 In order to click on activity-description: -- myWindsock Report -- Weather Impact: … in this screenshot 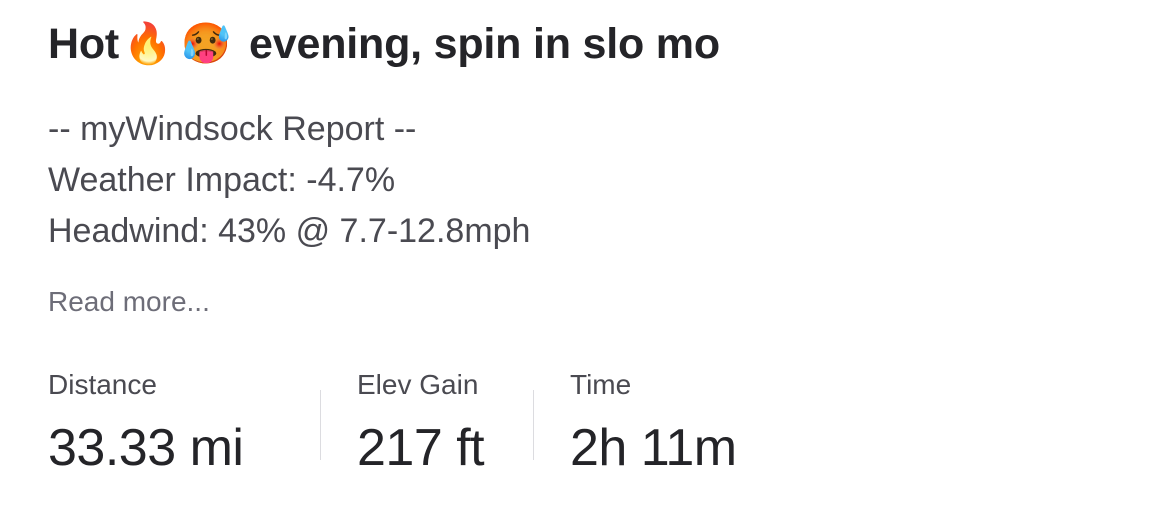, I will do `click(289, 180)`.